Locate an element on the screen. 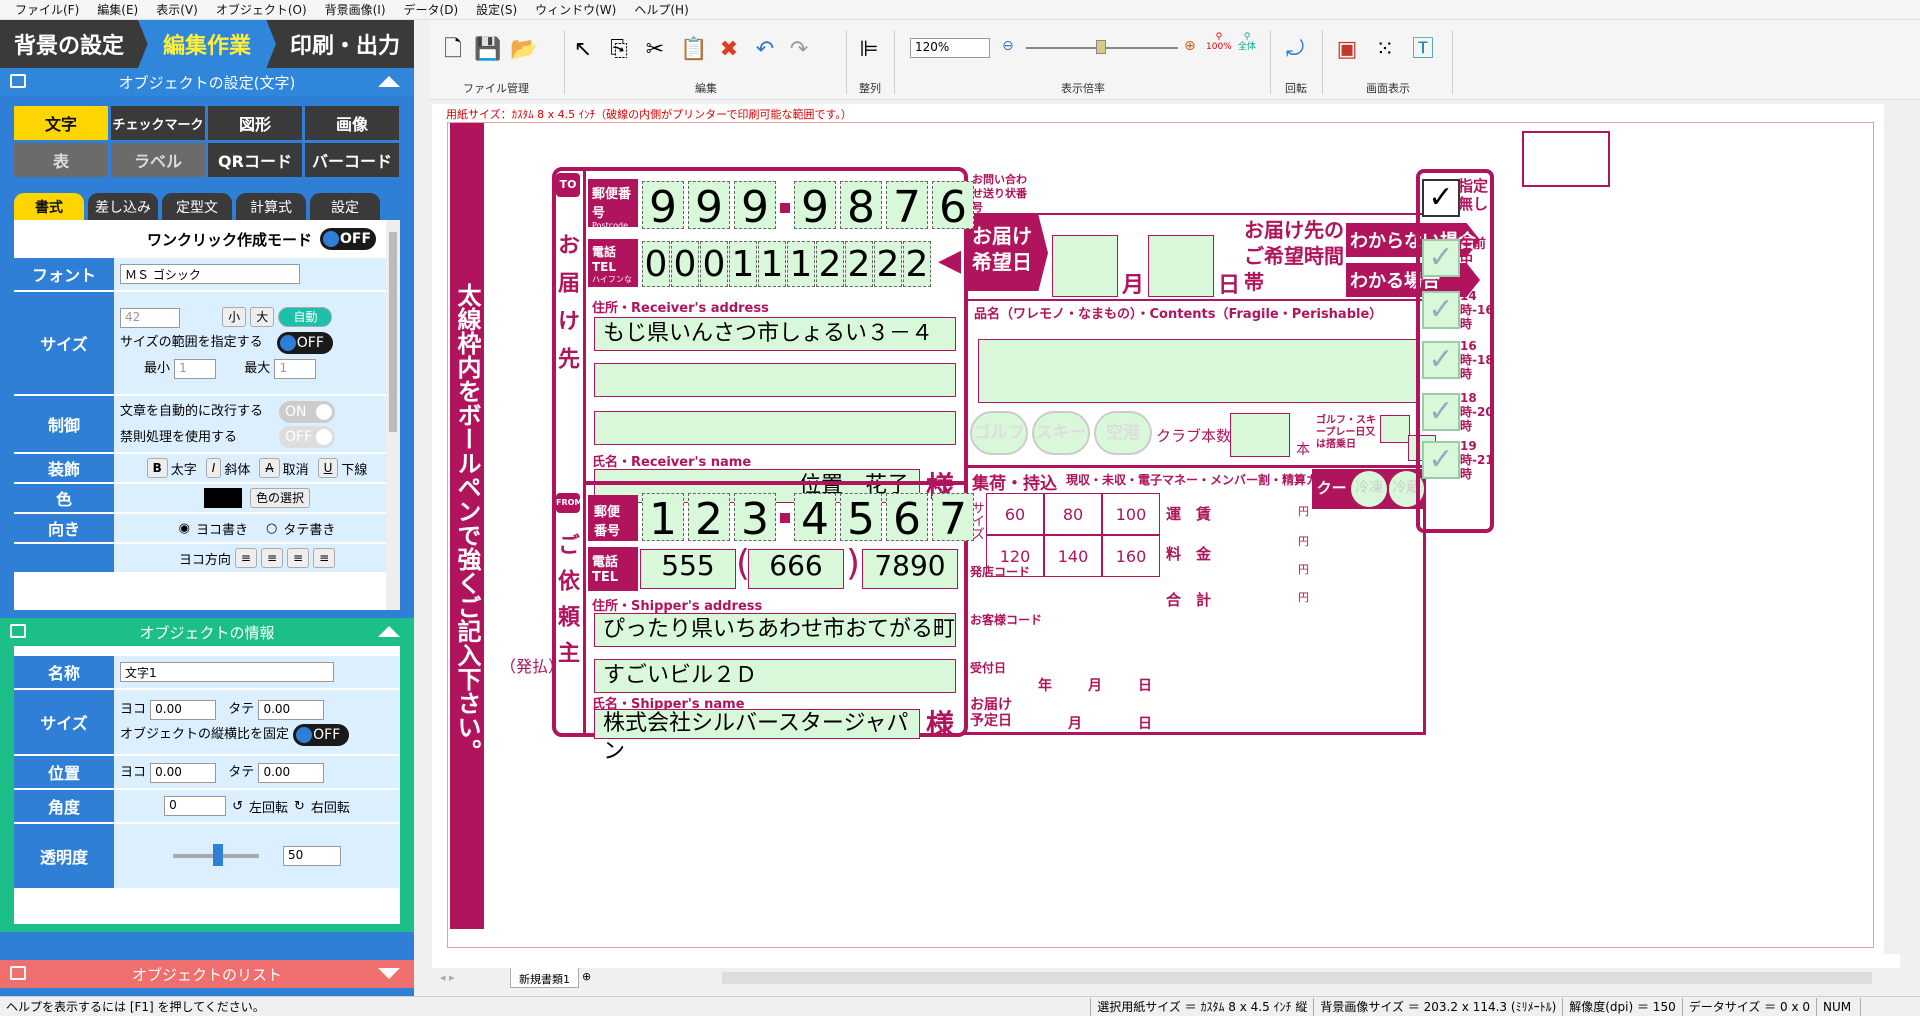 The image size is (1920, 1016). pointer-icon: ↖ is located at coordinates (583, 50).